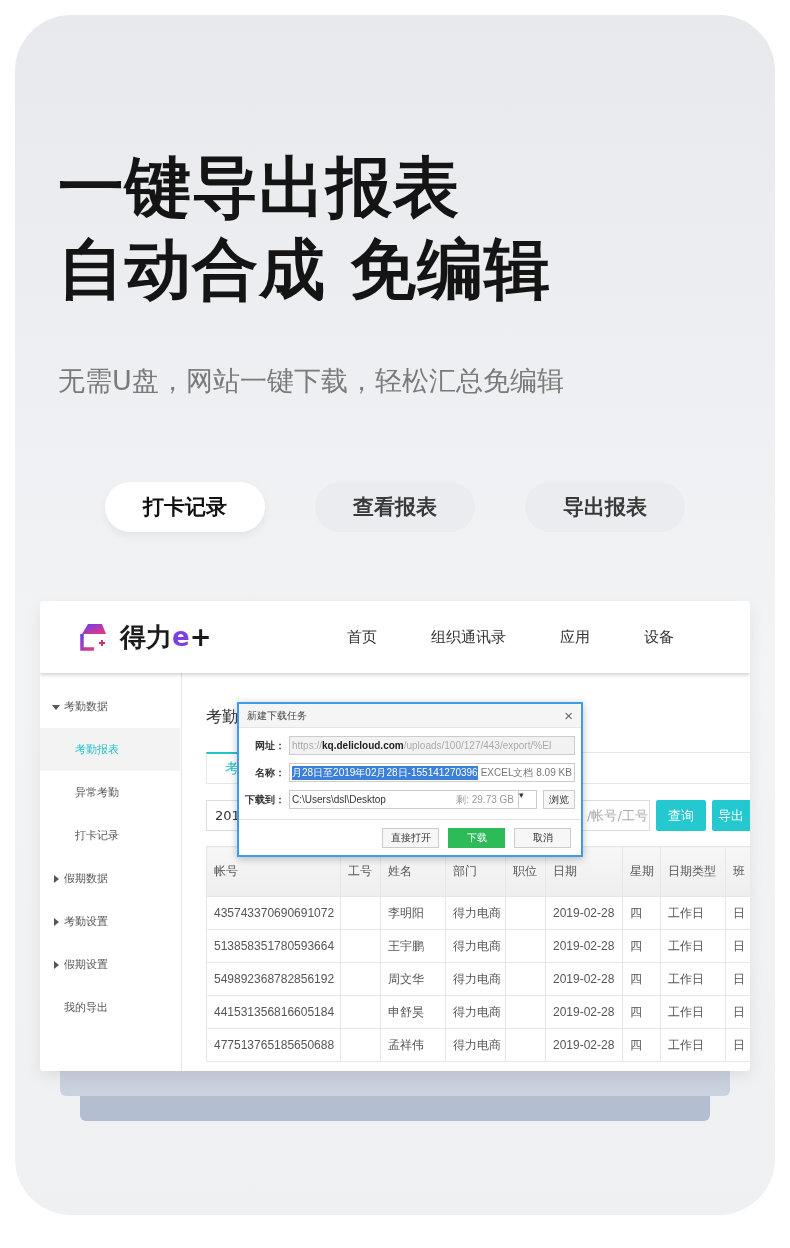  I want to click on table-cell: 549892368782856192, so click(273, 979).